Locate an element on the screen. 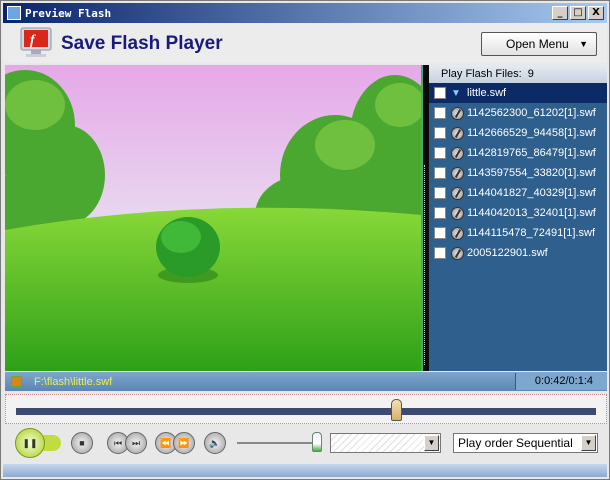  file-name: 2005122901.swf is located at coordinates (507, 253).